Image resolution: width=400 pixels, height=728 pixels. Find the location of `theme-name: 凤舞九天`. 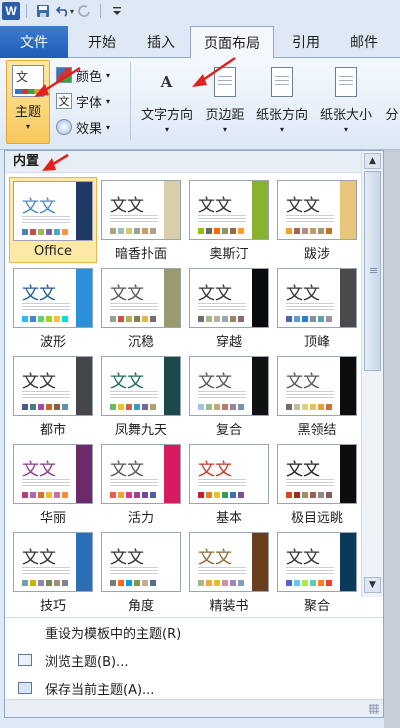

theme-name: 凤舞九天 is located at coordinates (140, 430).